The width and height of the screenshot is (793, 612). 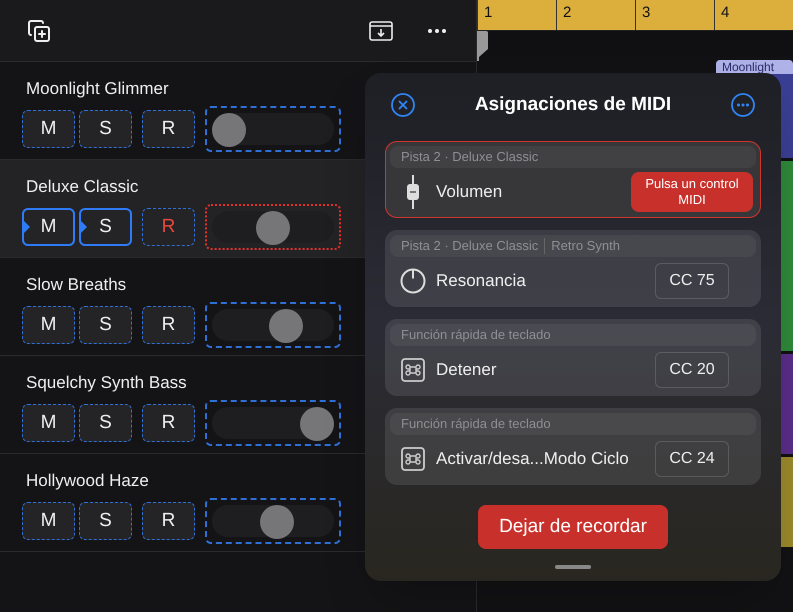 What do you see at coordinates (753, 15) in the screenshot?
I see `bar-number: 4` at bounding box center [753, 15].